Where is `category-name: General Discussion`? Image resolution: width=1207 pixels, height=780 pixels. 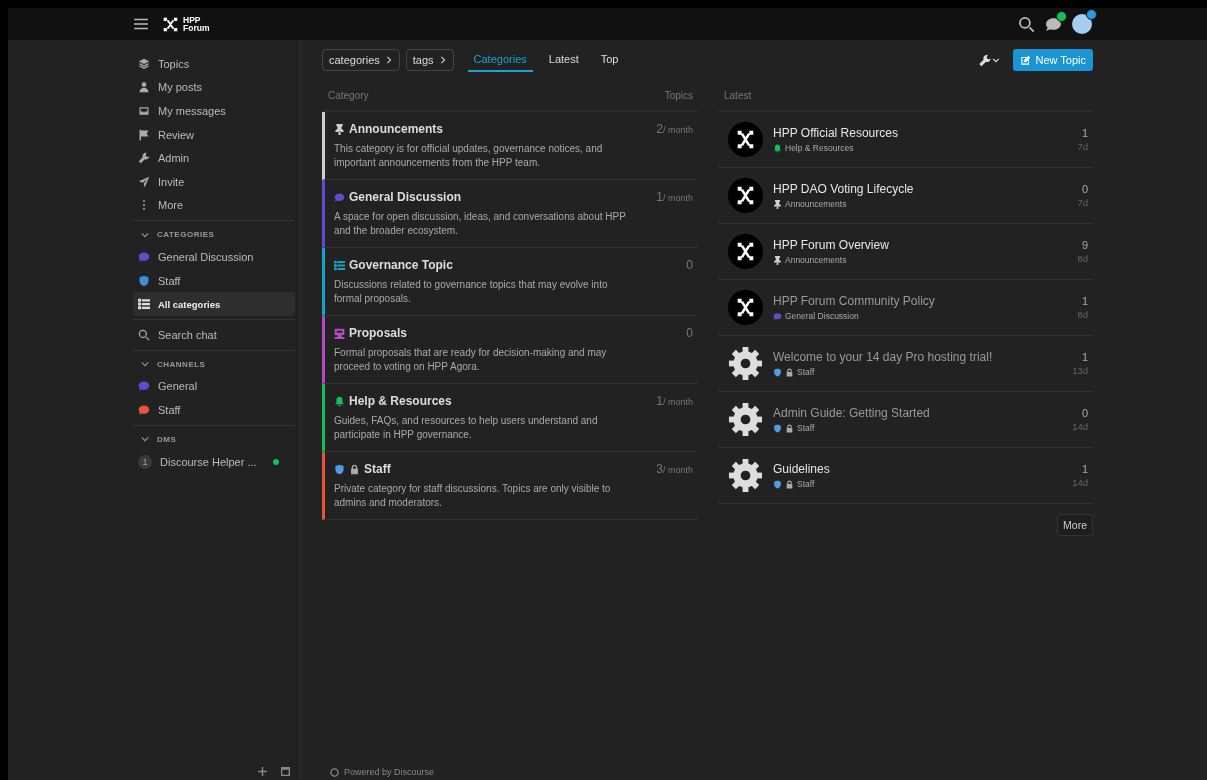
category-name: General Discussion is located at coordinates (405, 197).